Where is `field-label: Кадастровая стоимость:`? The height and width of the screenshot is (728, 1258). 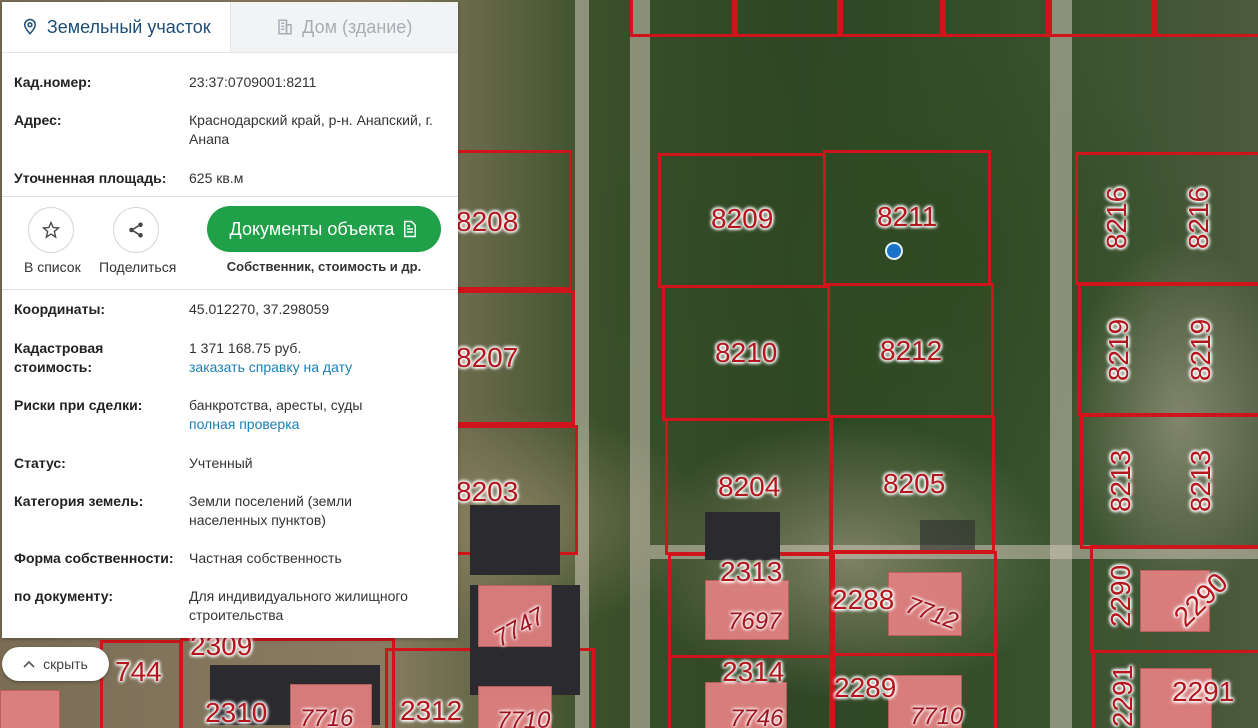 field-label: Кадастровая стоимость: is located at coordinates (59, 357).